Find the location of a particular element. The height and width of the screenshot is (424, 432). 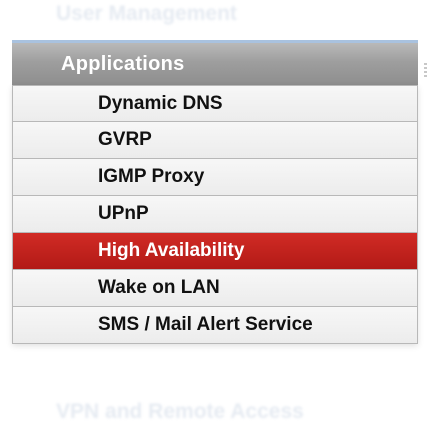

menu-item-dynamic-dns: Dynamic DNS is located at coordinates (215, 103).